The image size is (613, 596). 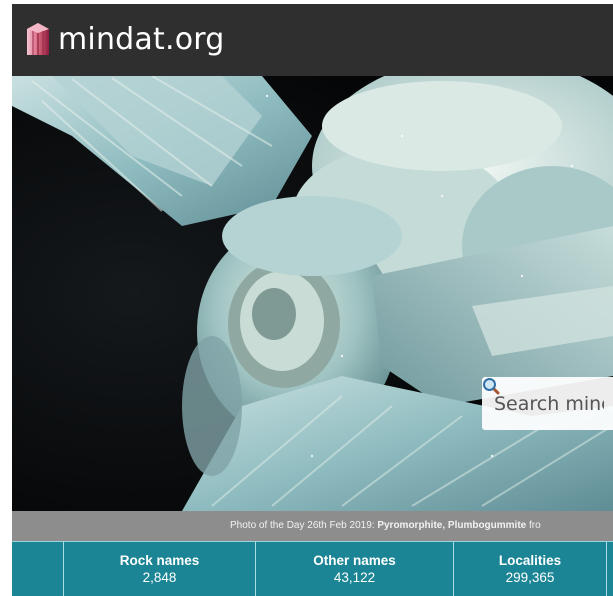 I want to click on site-logo-link: mindat.org, so click(x=124, y=40).